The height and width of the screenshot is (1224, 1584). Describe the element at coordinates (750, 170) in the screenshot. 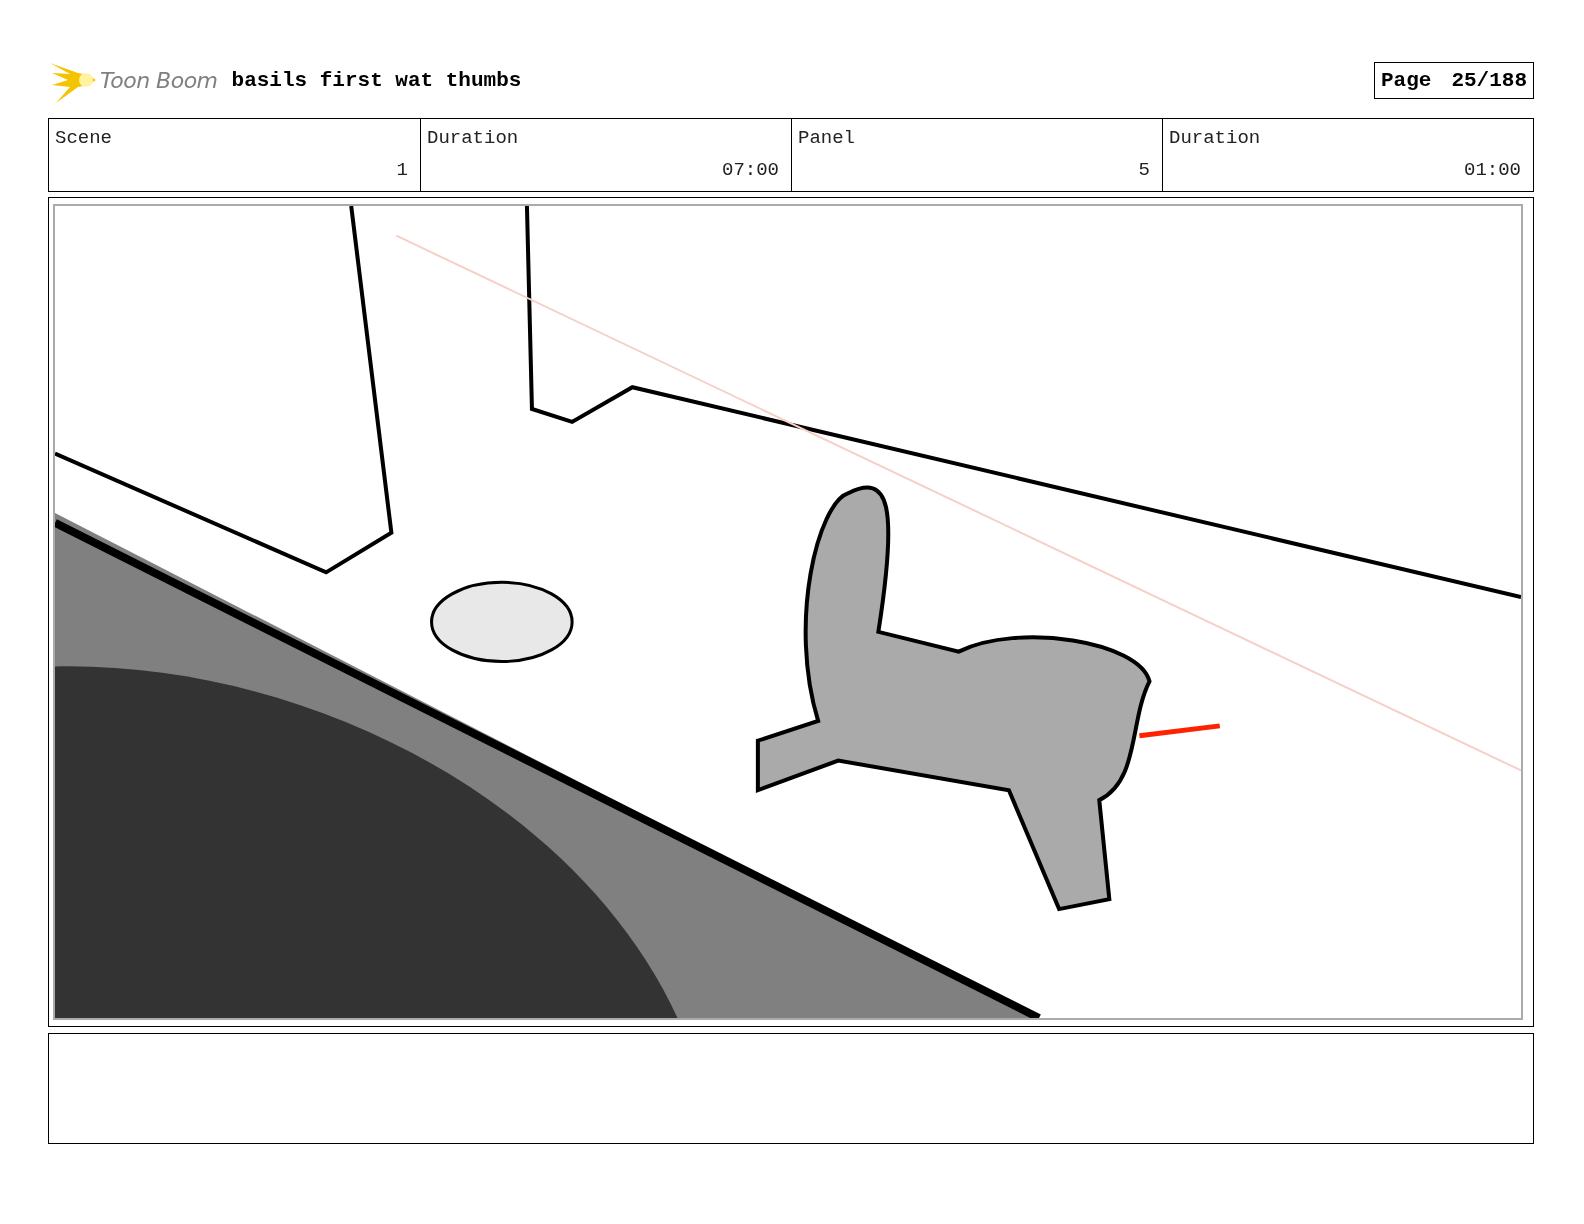

I see `field-value: 07:00` at that location.